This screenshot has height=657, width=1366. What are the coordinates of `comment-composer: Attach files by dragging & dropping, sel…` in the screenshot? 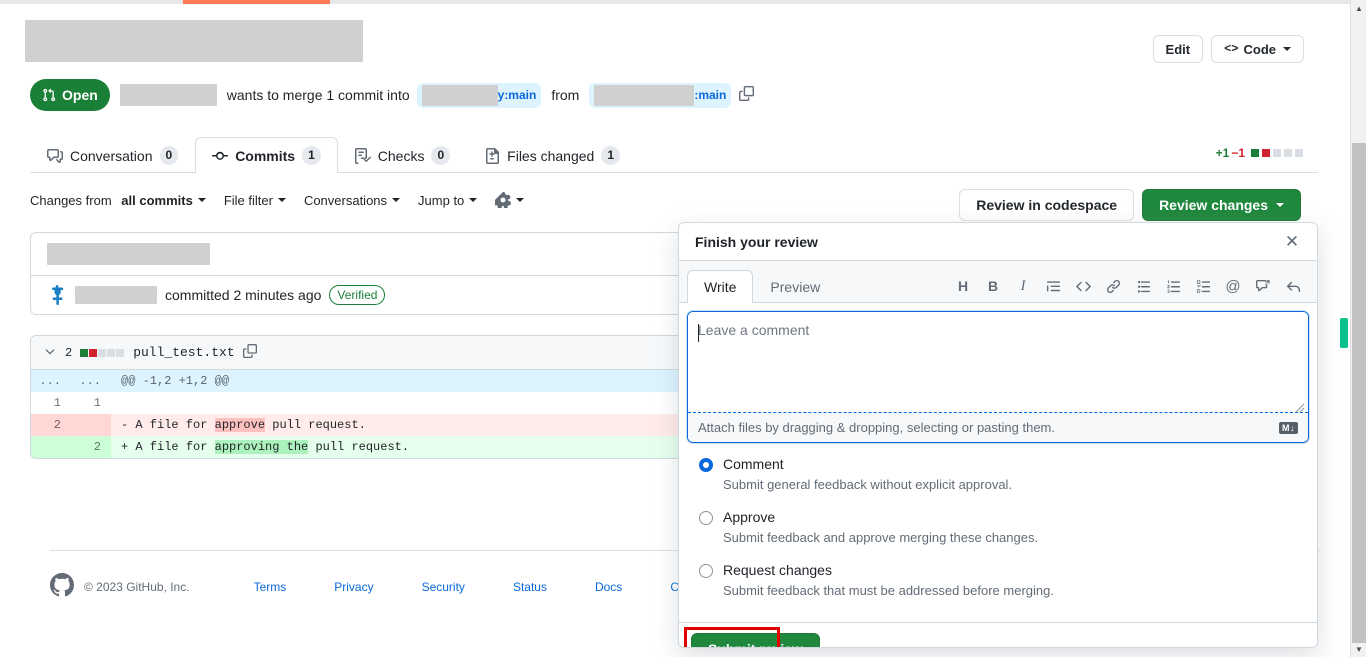 It's located at (998, 377).